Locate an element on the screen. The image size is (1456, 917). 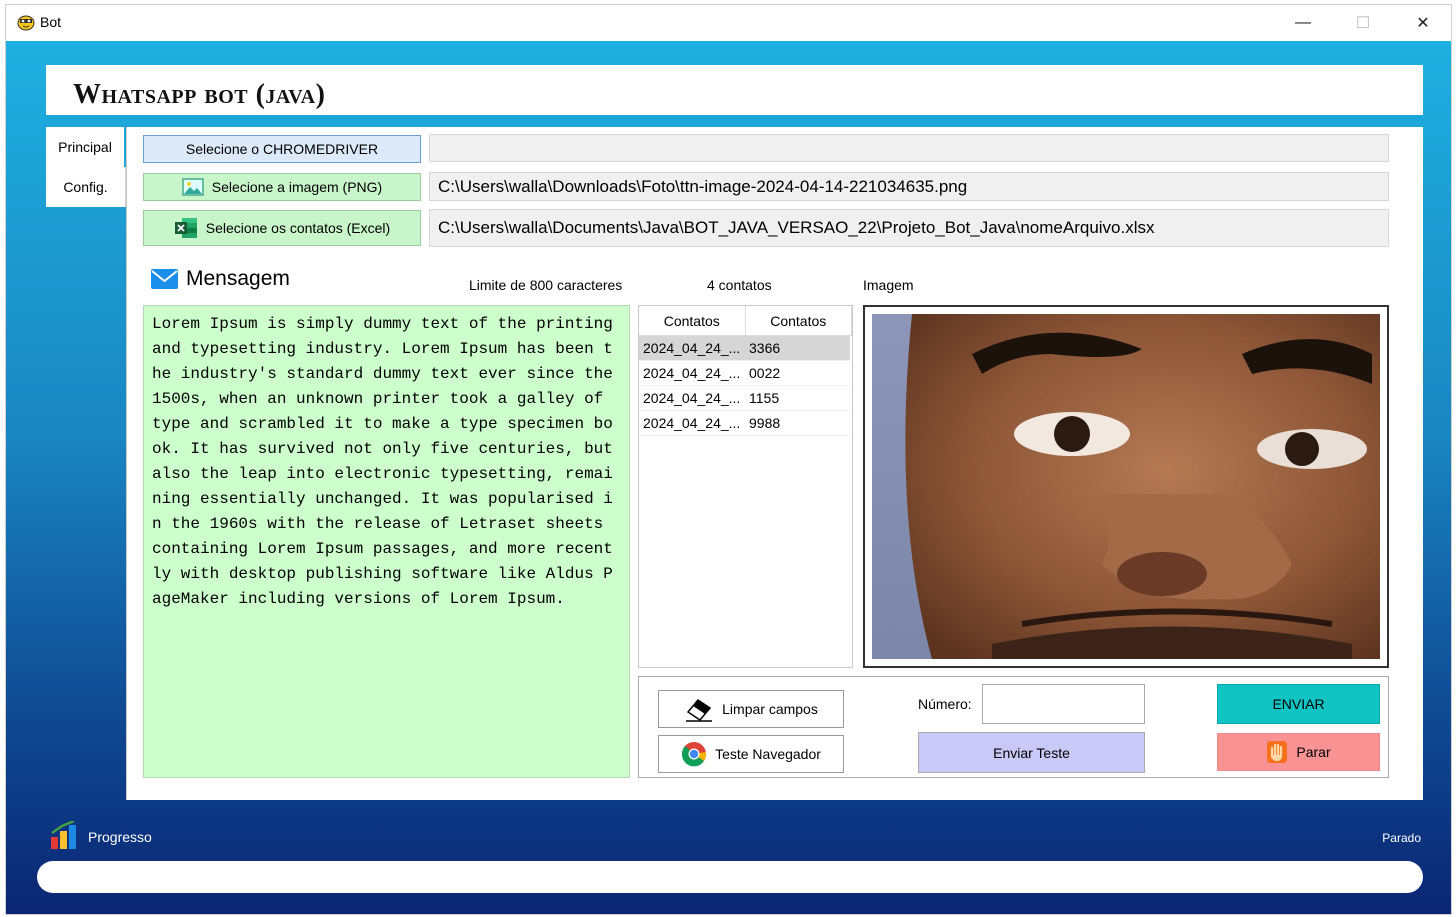
image-icon is located at coordinates (193, 187).